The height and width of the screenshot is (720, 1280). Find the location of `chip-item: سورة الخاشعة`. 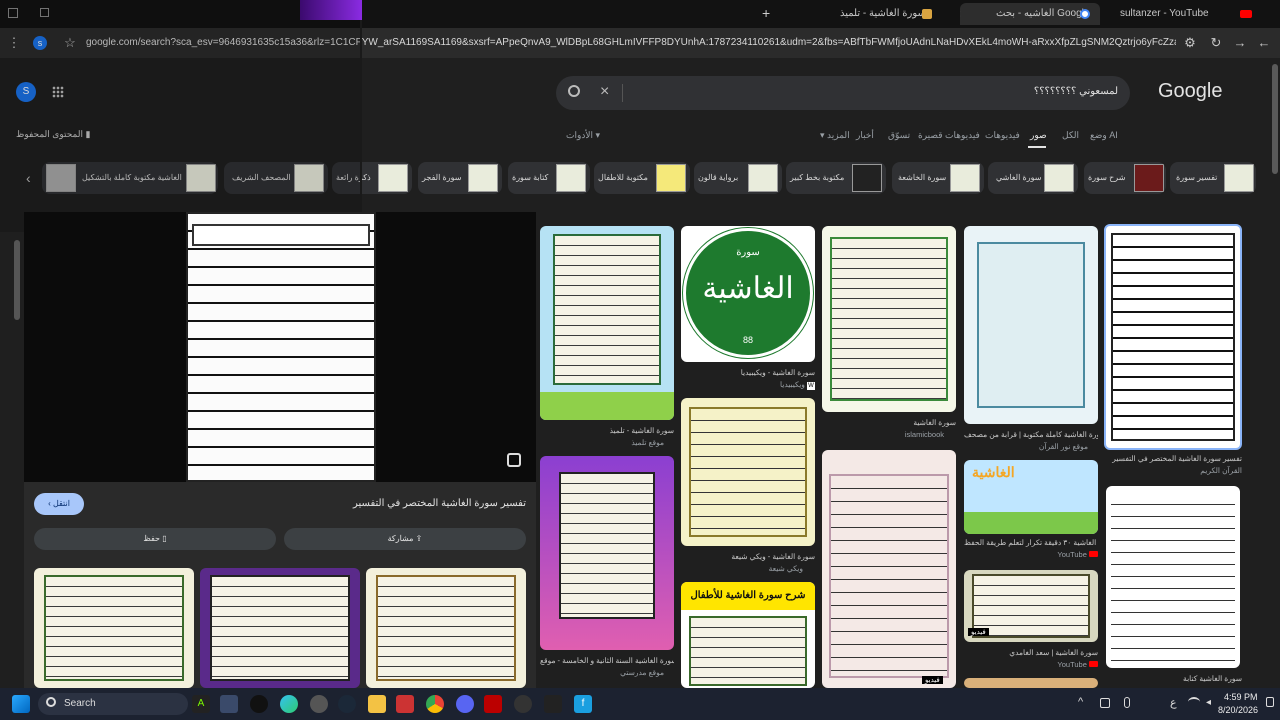

chip-item: سورة الخاشعة is located at coordinates (938, 178).